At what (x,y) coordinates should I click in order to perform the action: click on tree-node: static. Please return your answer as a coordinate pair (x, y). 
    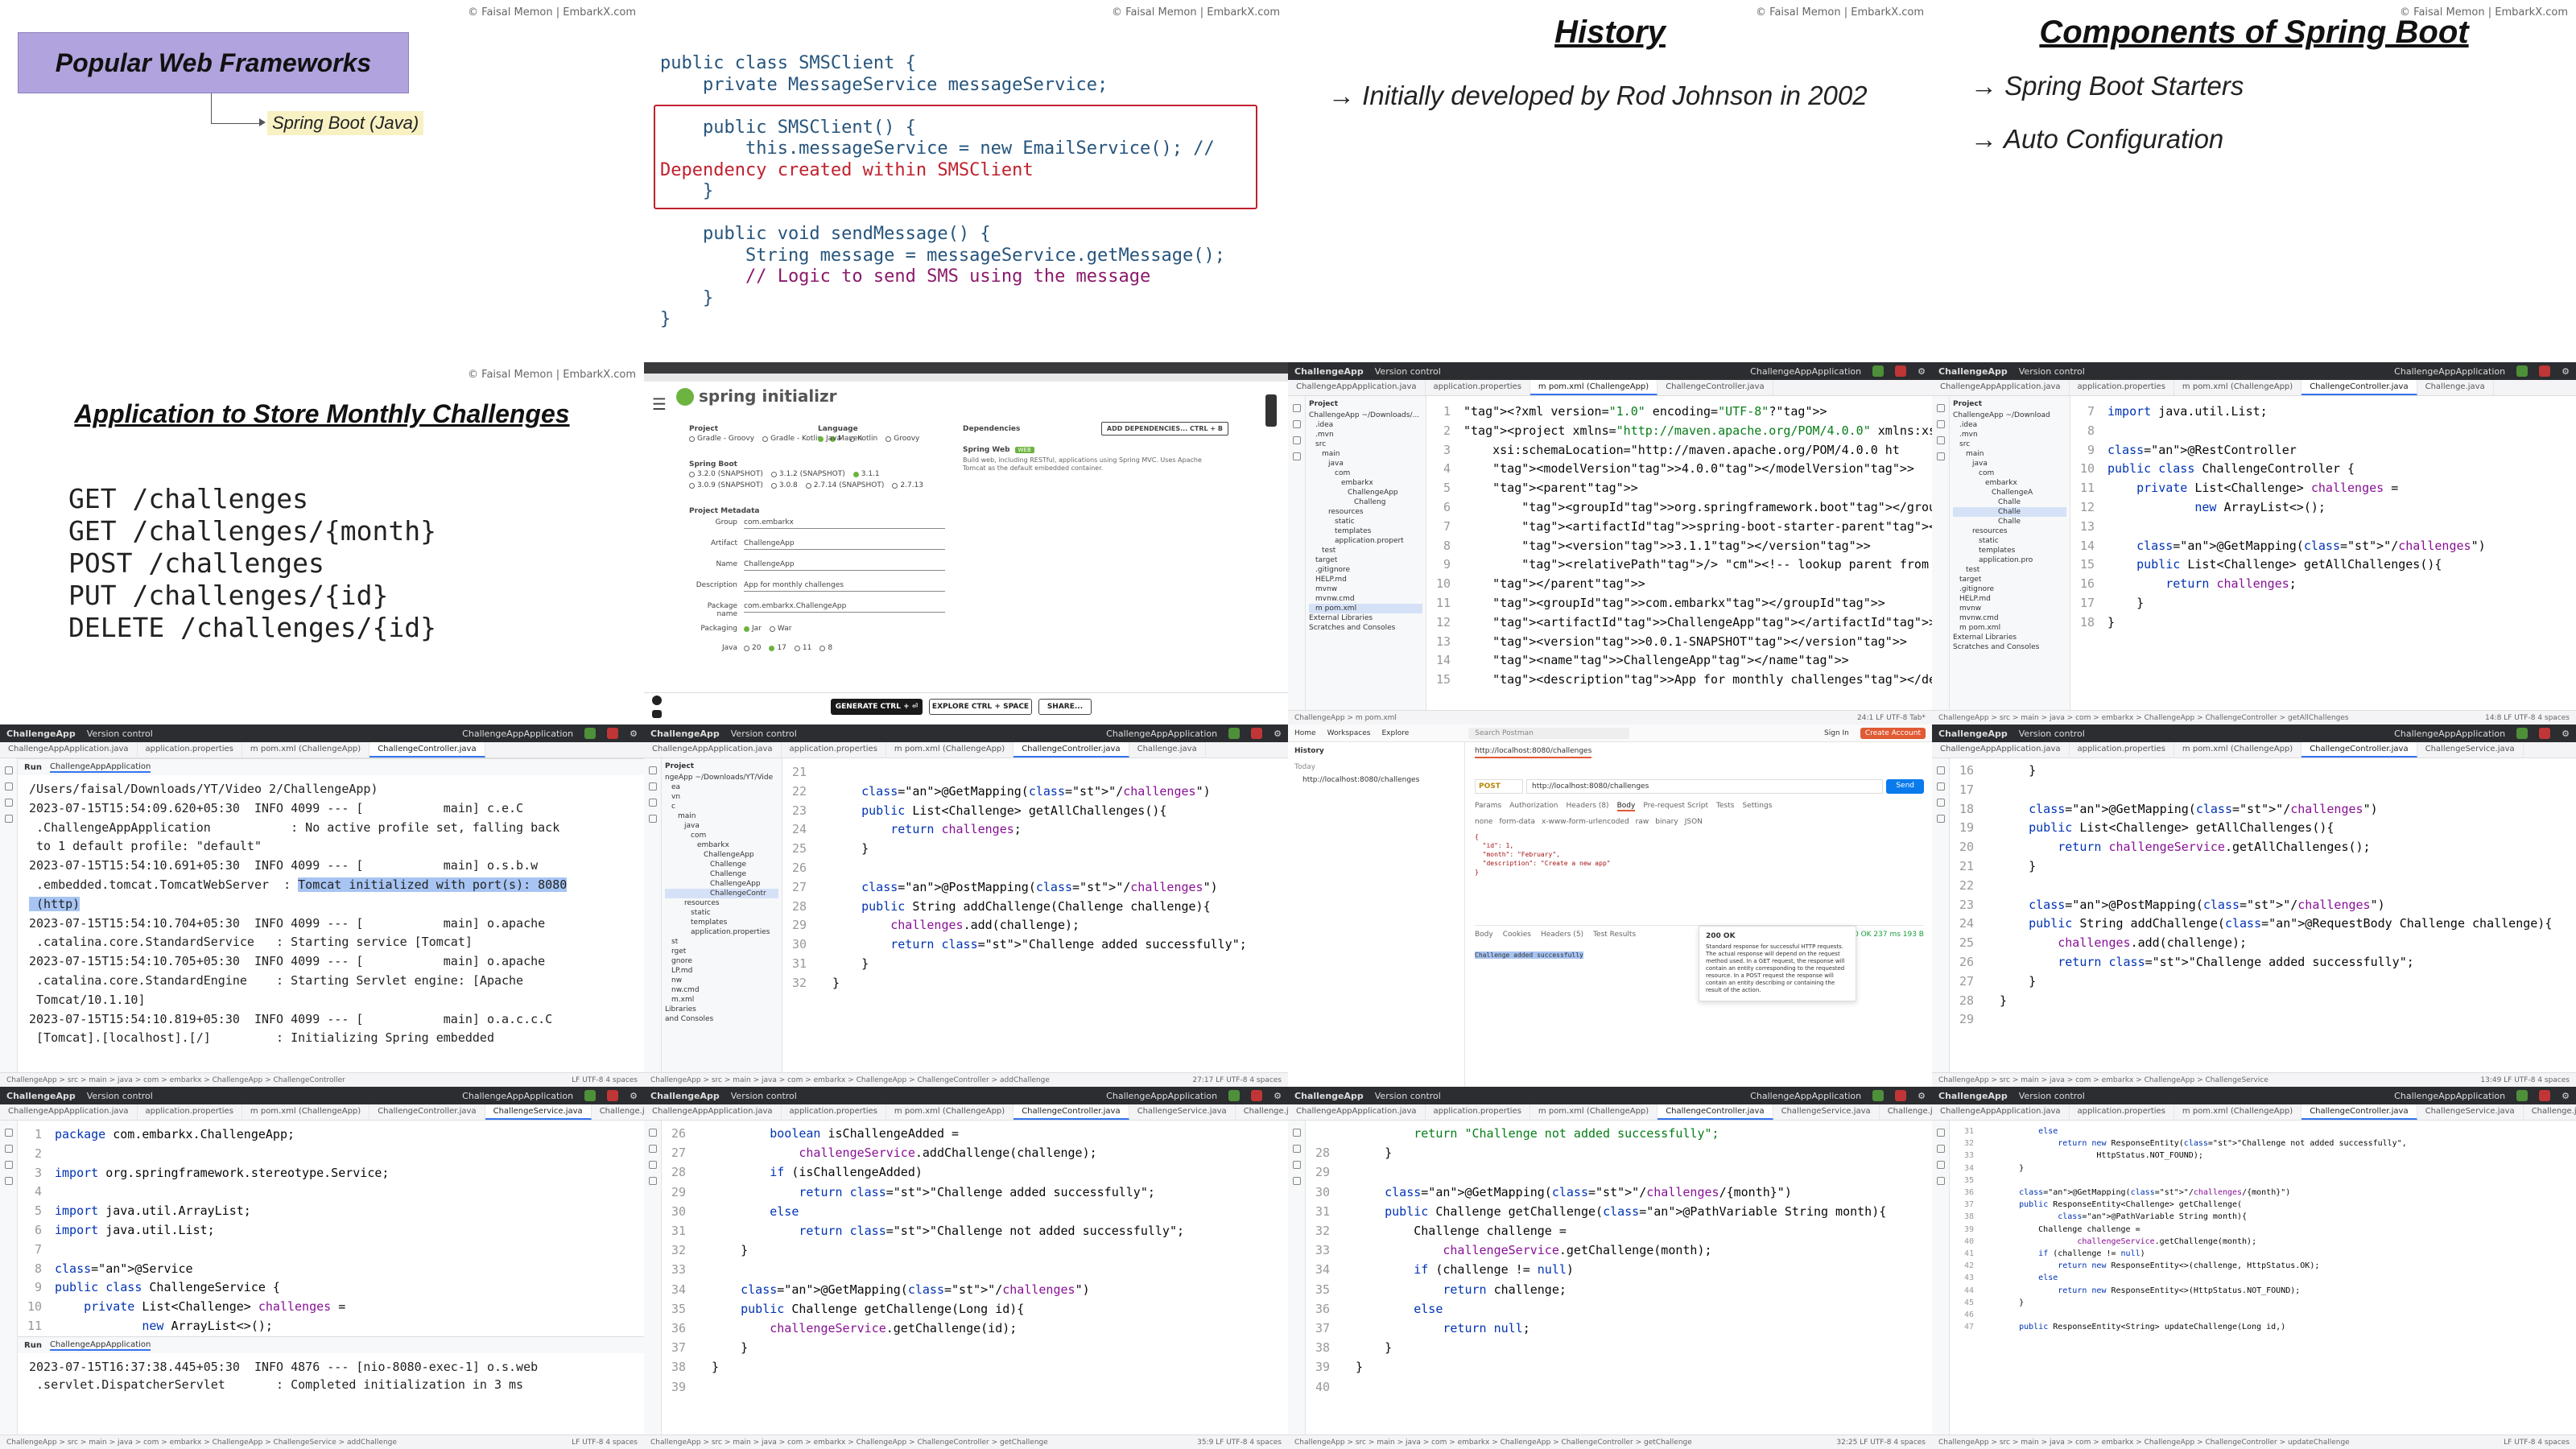
    Looking at the image, I should click on (1365, 521).